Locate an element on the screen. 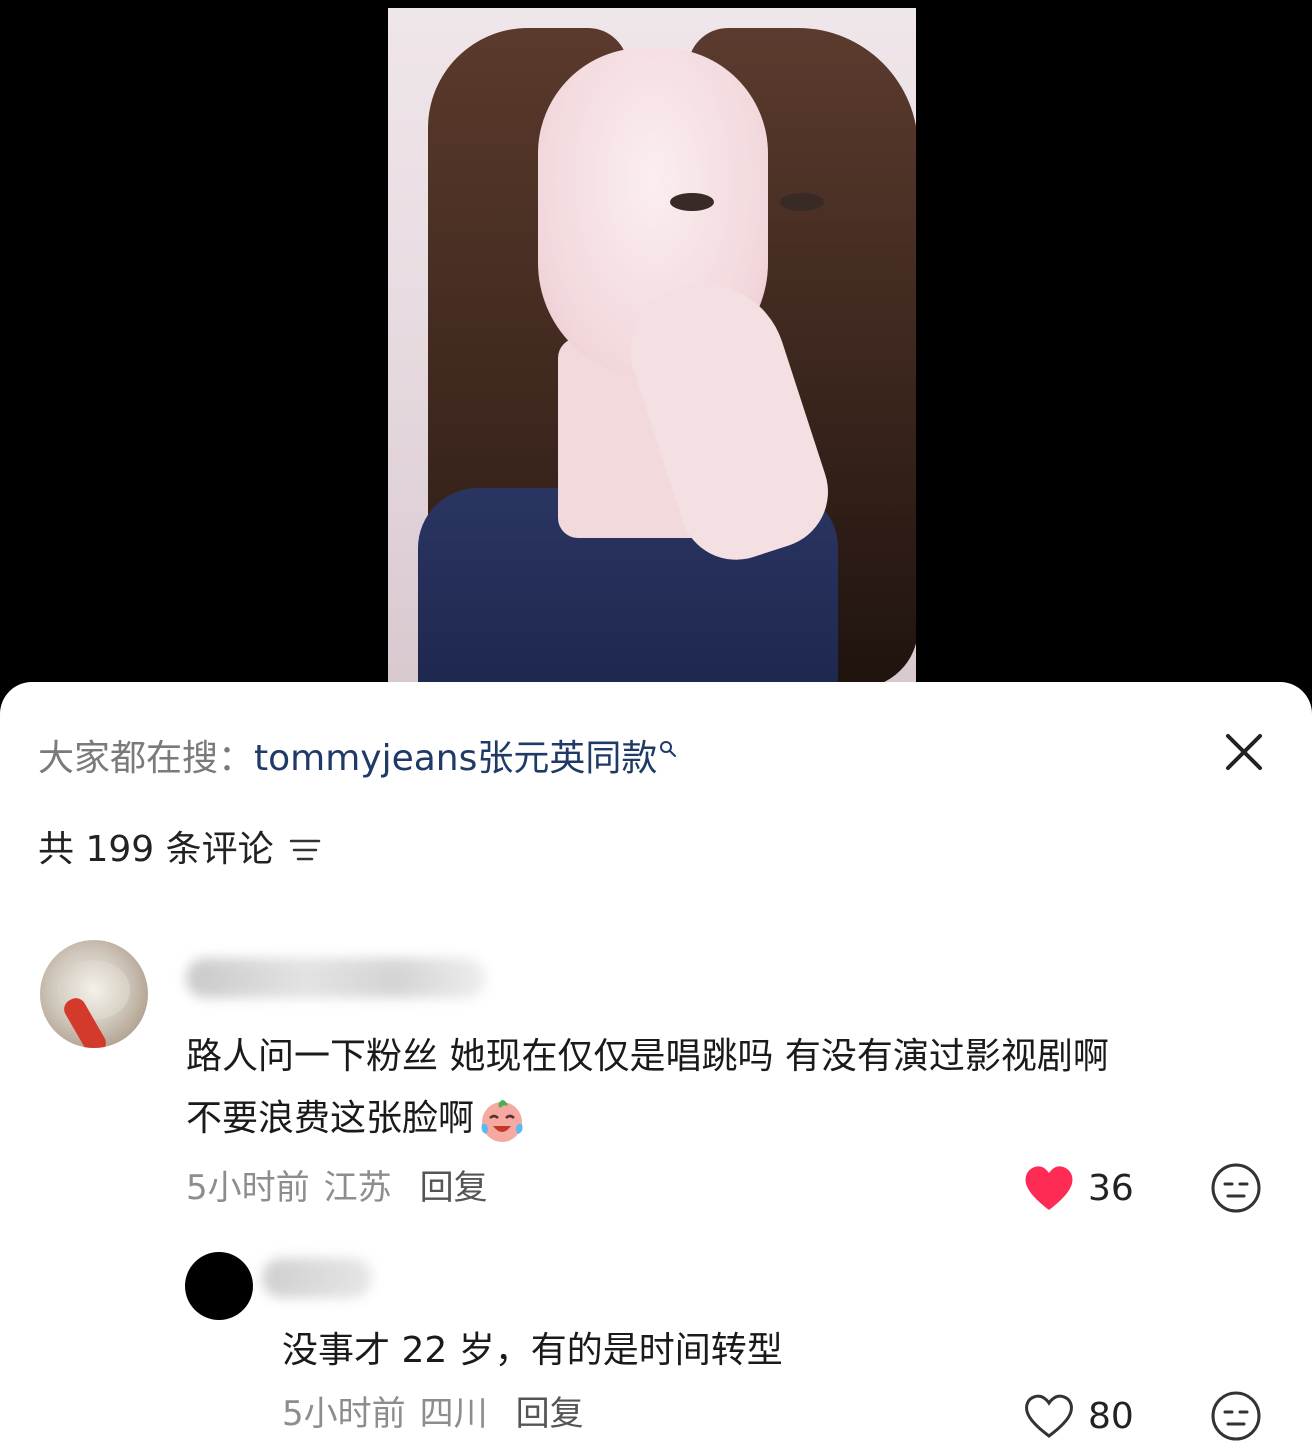 The width and height of the screenshot is (1312, 1451). crying-laughing-face-icon is located at coordinates (502, 1121).